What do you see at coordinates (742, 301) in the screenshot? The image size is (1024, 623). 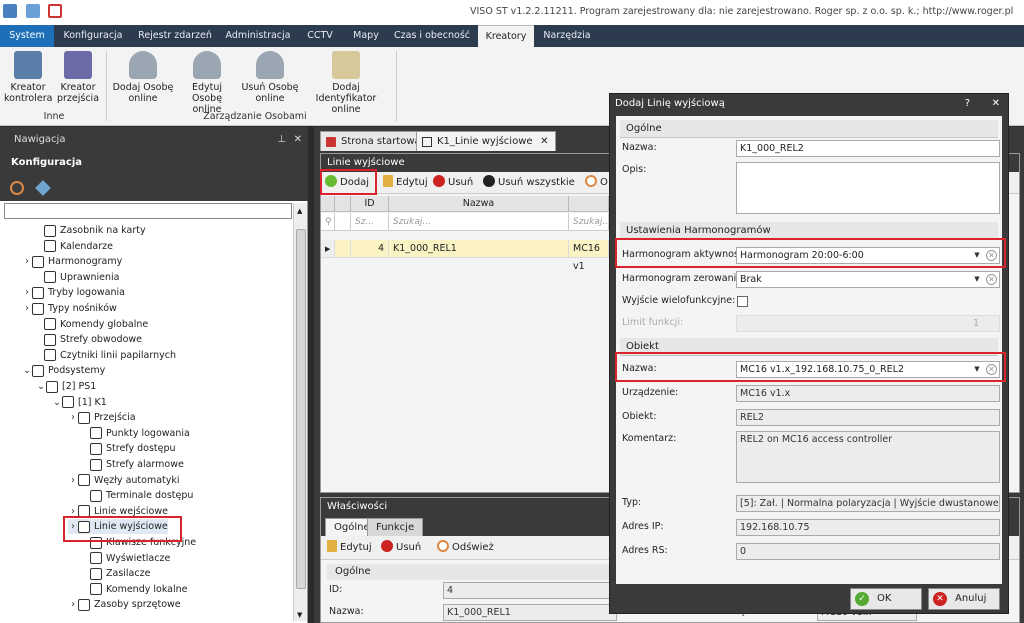 I see `multifunction-checkbox` at bounding box center [742, 301].